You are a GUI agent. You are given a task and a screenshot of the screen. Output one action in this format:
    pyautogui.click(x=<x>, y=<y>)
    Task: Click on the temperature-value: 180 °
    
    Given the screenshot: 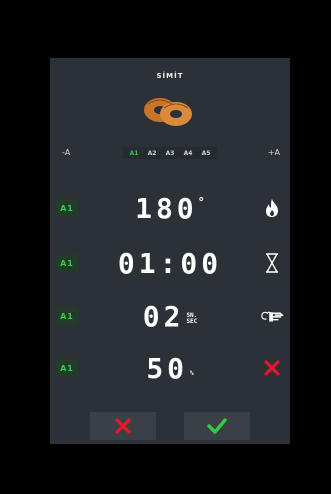 What is the action you would take?
    pyautogui.click(x=170, y=208)
    